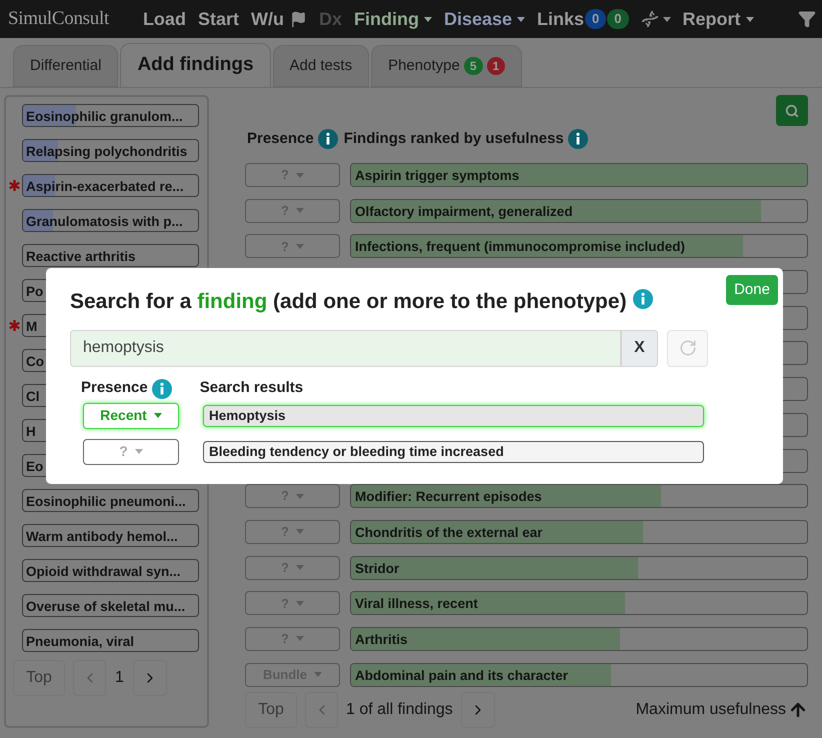 The width and height of the screenshot is (822, 738). What do you see at coordinates (496, 66) in the screenshot?
I see `count-badge: 1` at bounding box center [496, 66].